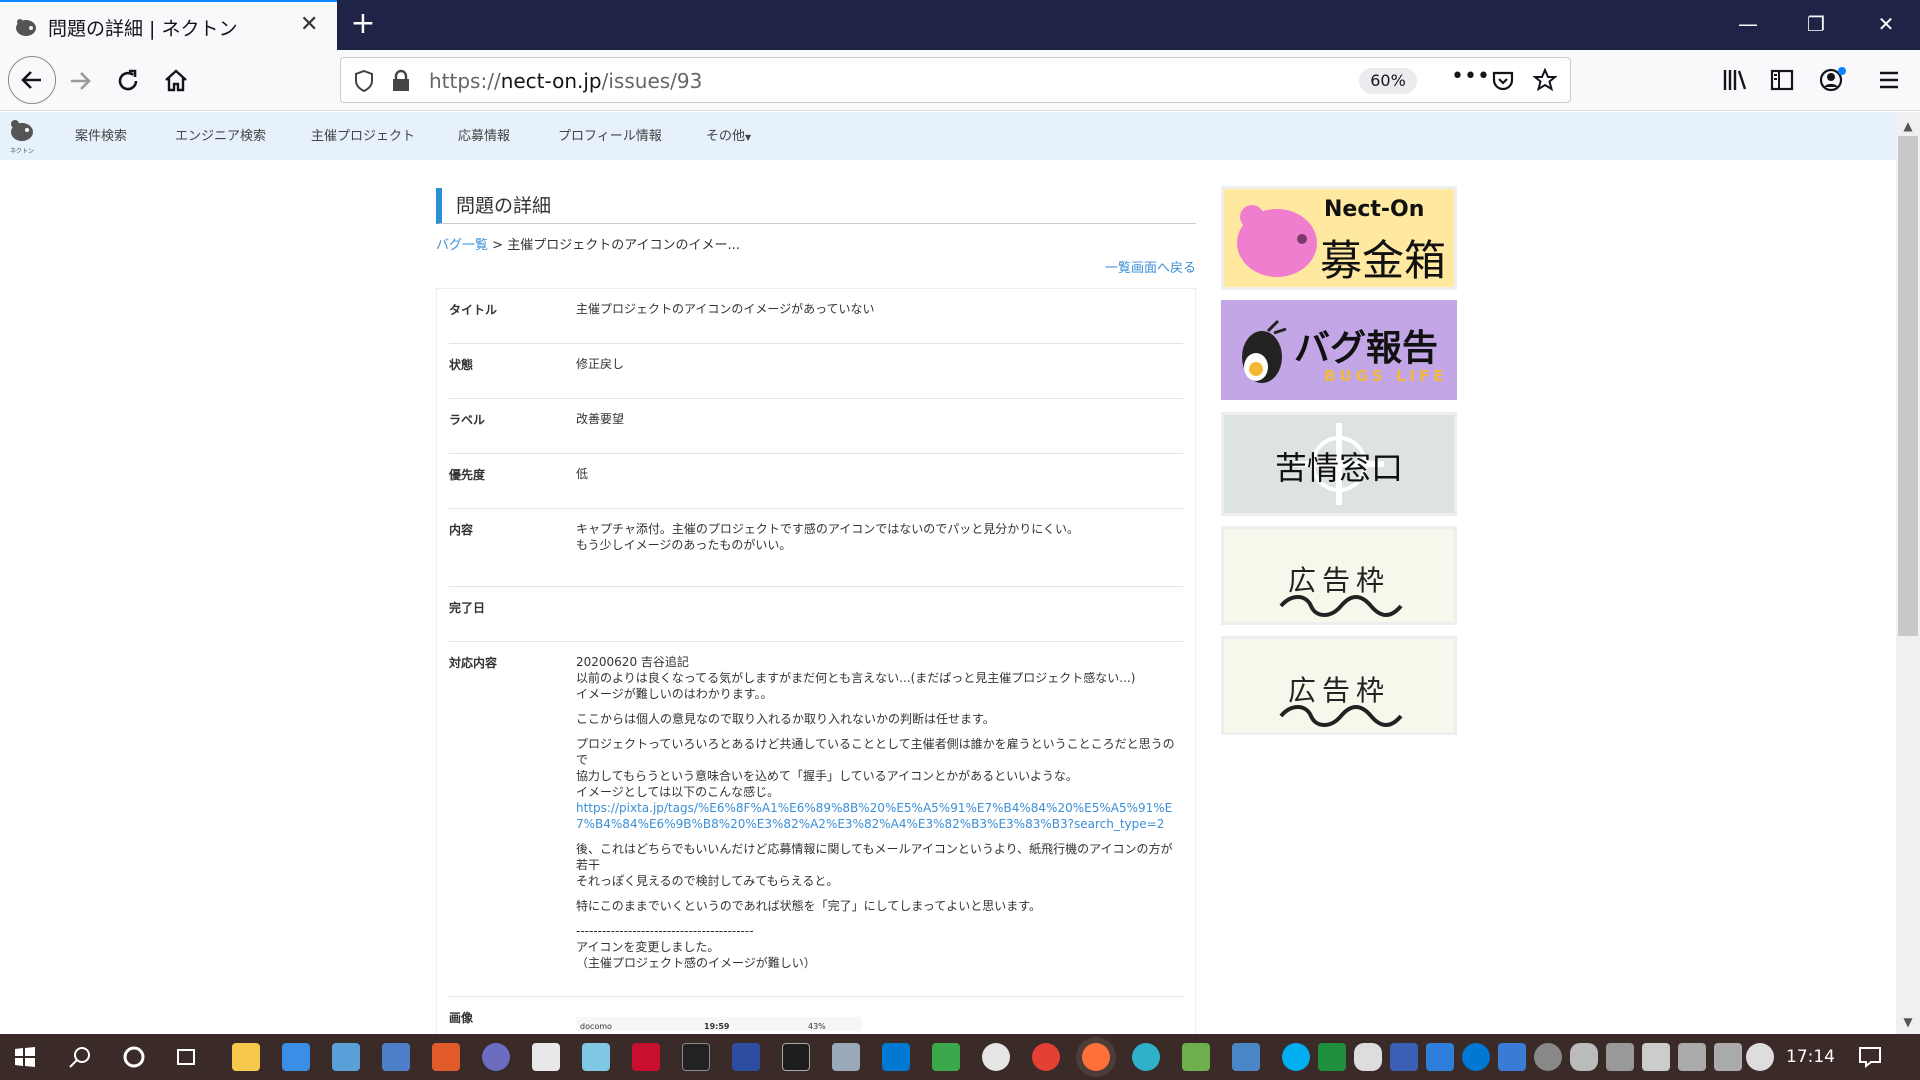  Describe the element at coordinates (26, 27) in the screenshot. I see `site-favicon-icon` at that location.